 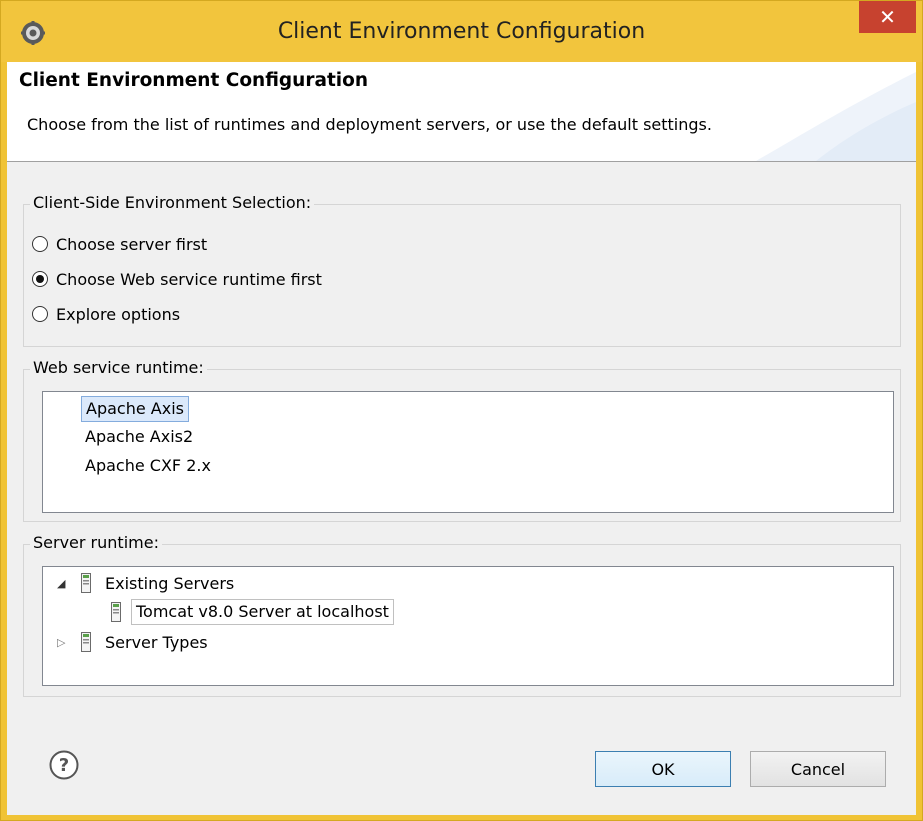 What do you see at coordinates (818, 769) in the screenshot?
I see `cancel-button: Cancel` at bounding box center [818, 769].